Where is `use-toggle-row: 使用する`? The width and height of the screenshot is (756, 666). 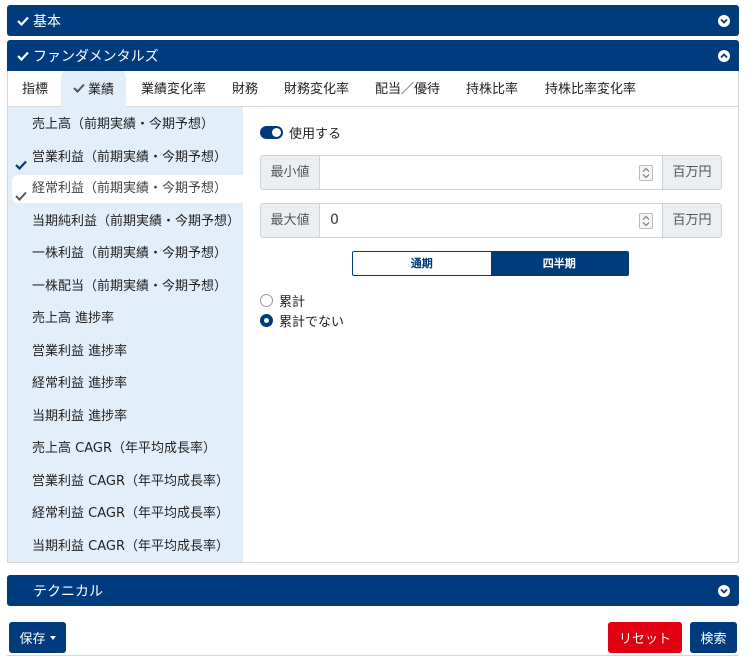 use-toggle-row: 使用する is located at coordinates (300, 132).